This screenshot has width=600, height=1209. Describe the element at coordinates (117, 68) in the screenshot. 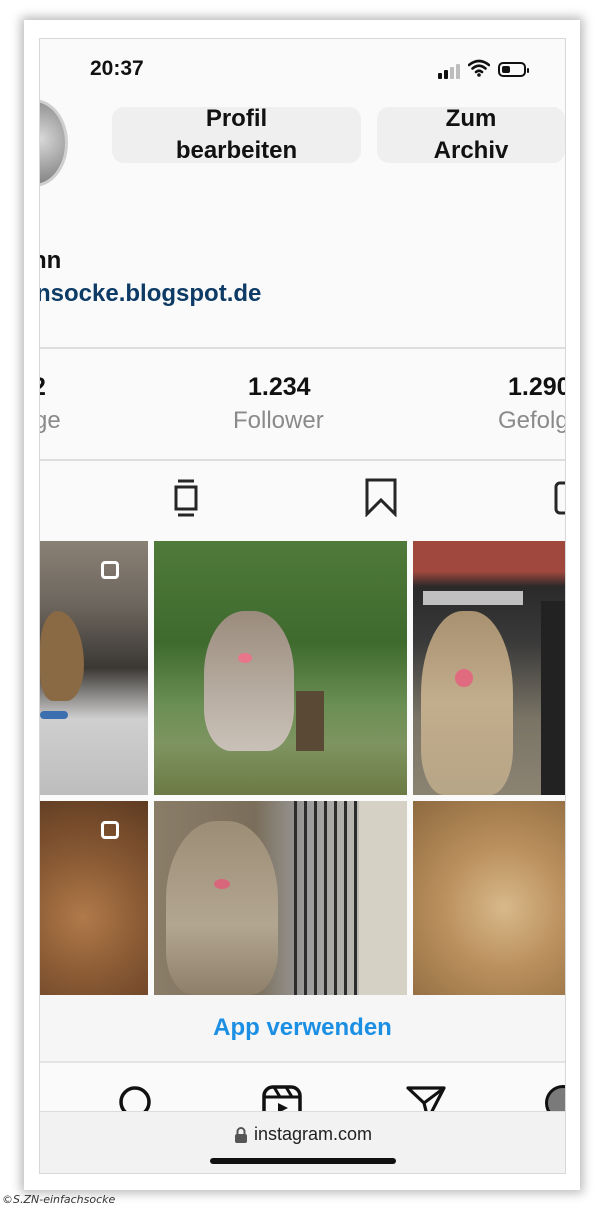

I see `status-time: 20:37` at that location.